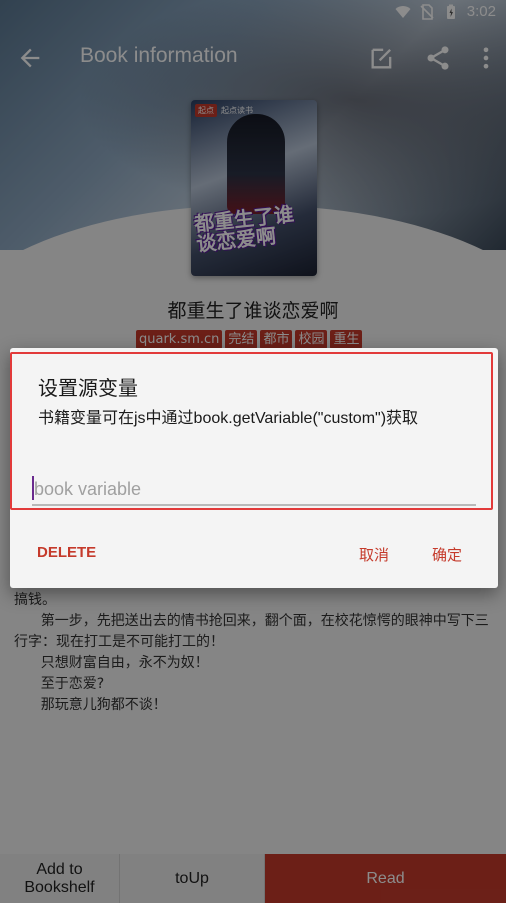 Image resolution: width=506 pixels, height=903 pixels. Describe the element at coordinates (228, 418) in the screenshot. I see `dialog-message: 书籍变量可在js中通过book.getVariable("custom")获取` at that location.